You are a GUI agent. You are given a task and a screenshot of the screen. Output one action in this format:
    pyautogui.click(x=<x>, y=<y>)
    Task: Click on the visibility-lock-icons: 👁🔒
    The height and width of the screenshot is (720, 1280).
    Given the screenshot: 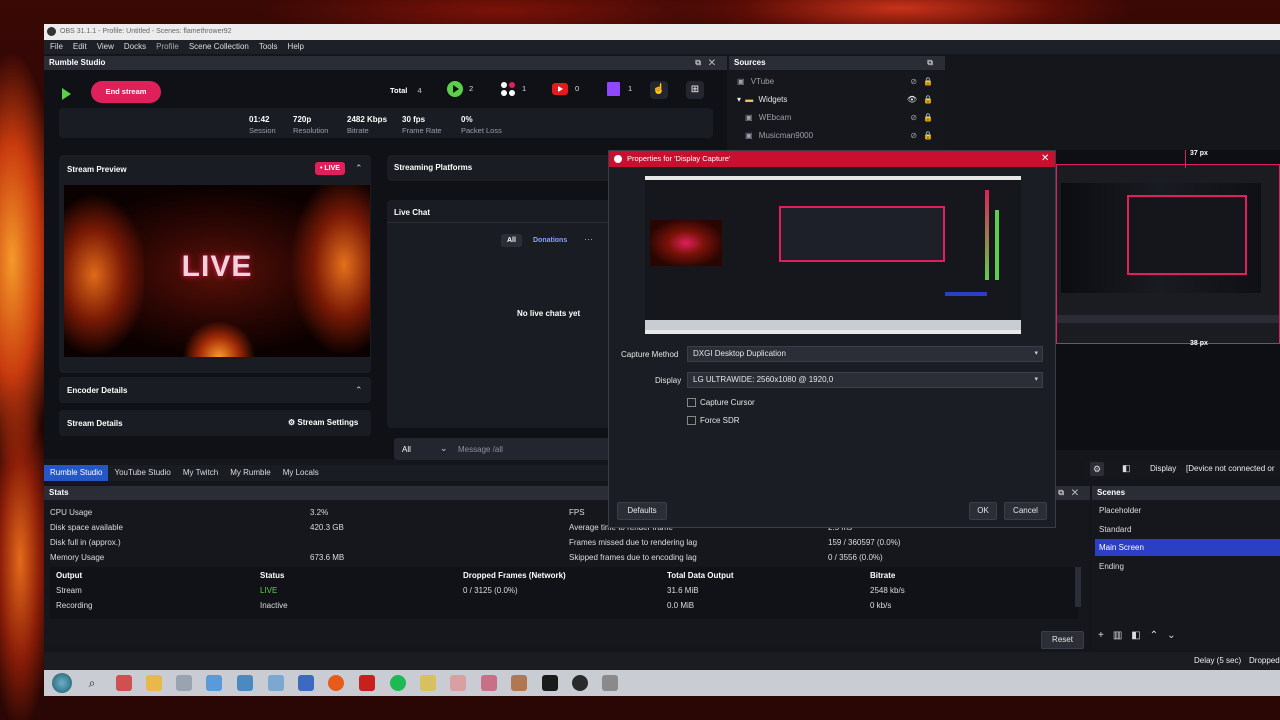 What is the action you would take?
    pyautogui.click(x=923, y=100)
    